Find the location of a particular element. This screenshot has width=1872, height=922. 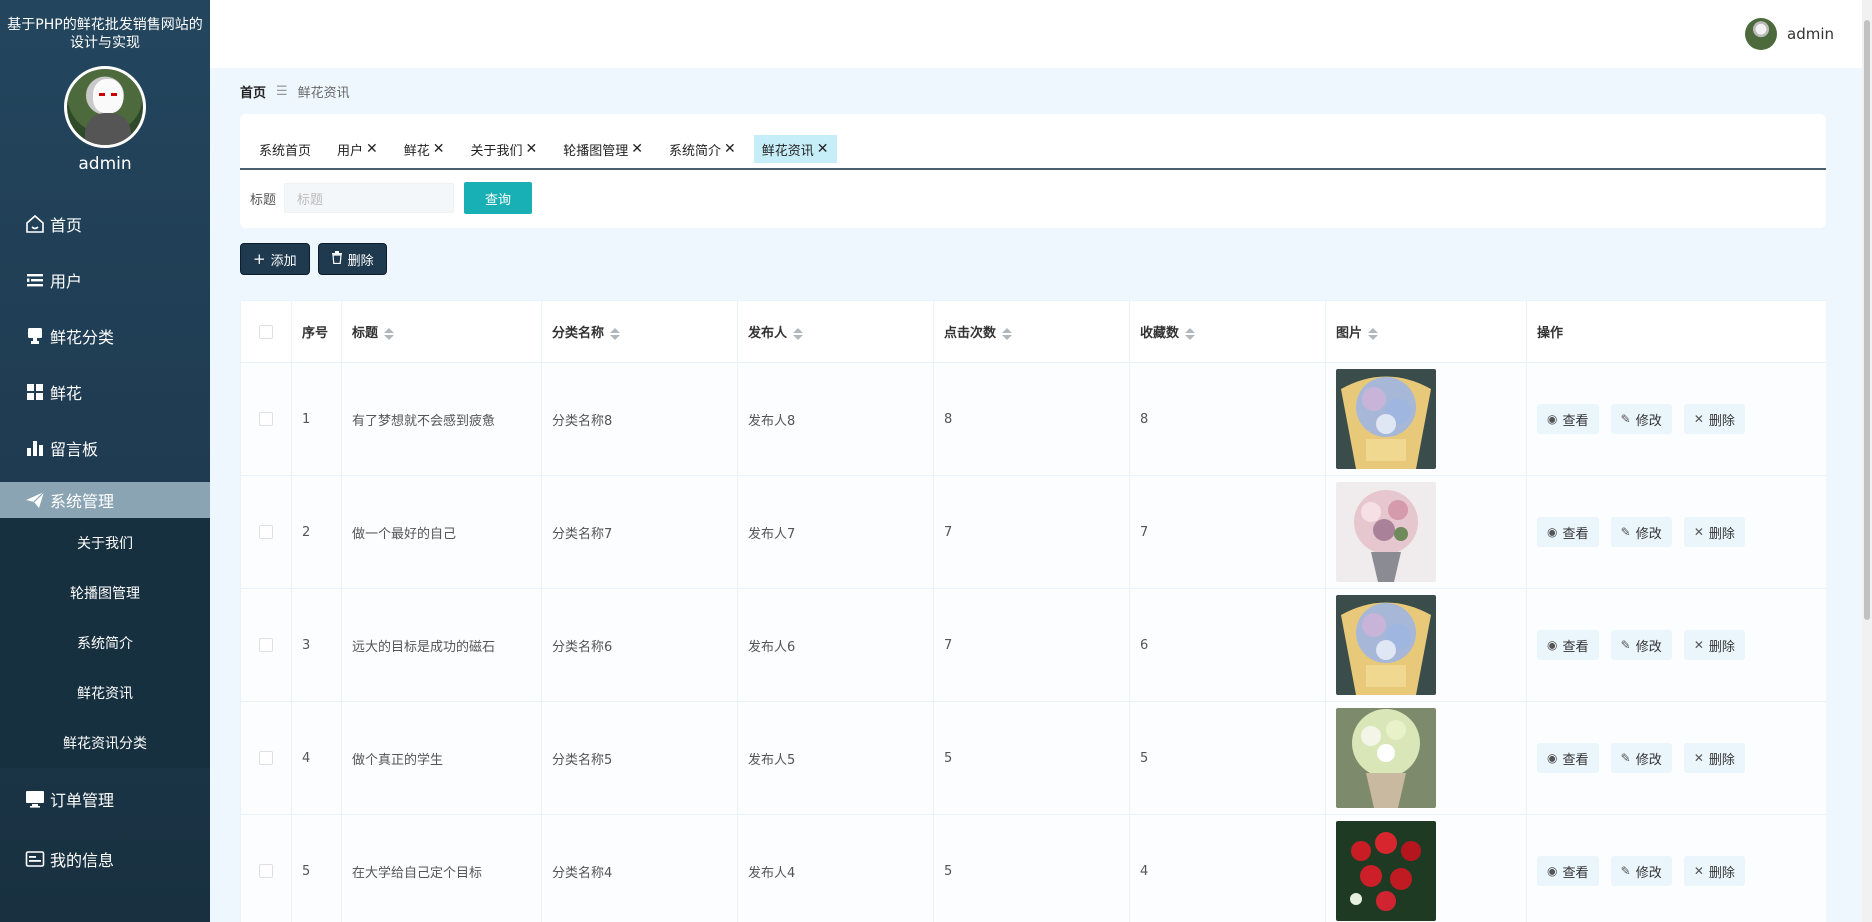

submenu-item-about: 关于我们 is located at coordinates (105, 543).